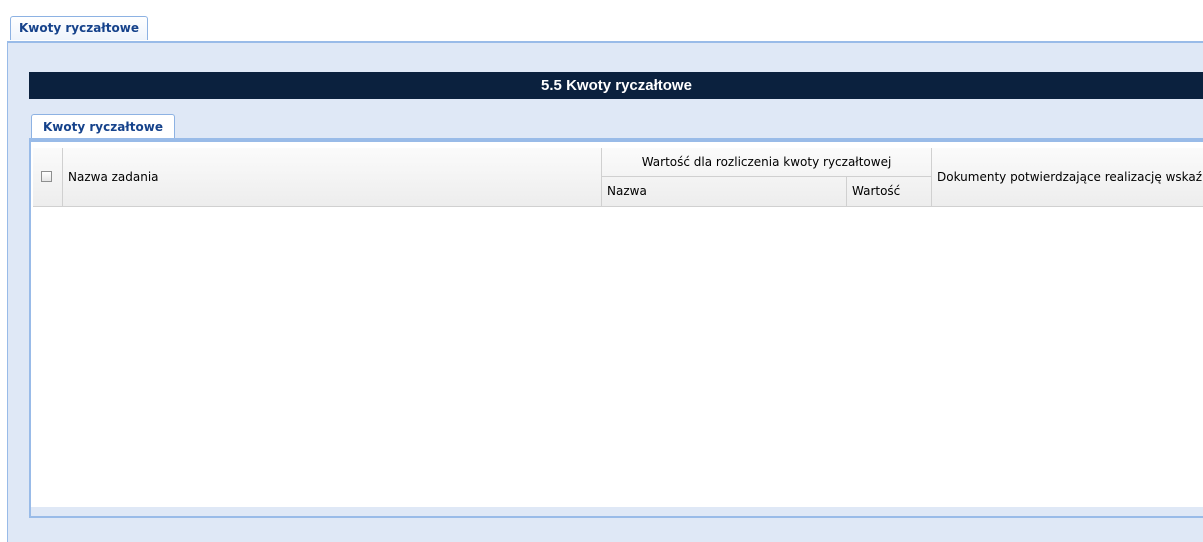 The width and height of the screenshot is (1203, 542). What do you see at coordinates (617, 511) in the screenshot?
I see `grid-bottom-toolbar` at bounding box center [617, 511].